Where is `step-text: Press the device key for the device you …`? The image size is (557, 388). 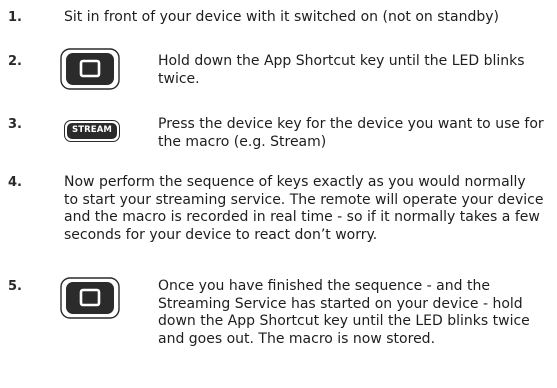
step-text: Press the device key for the device you … is located at coordinates (351, 133).